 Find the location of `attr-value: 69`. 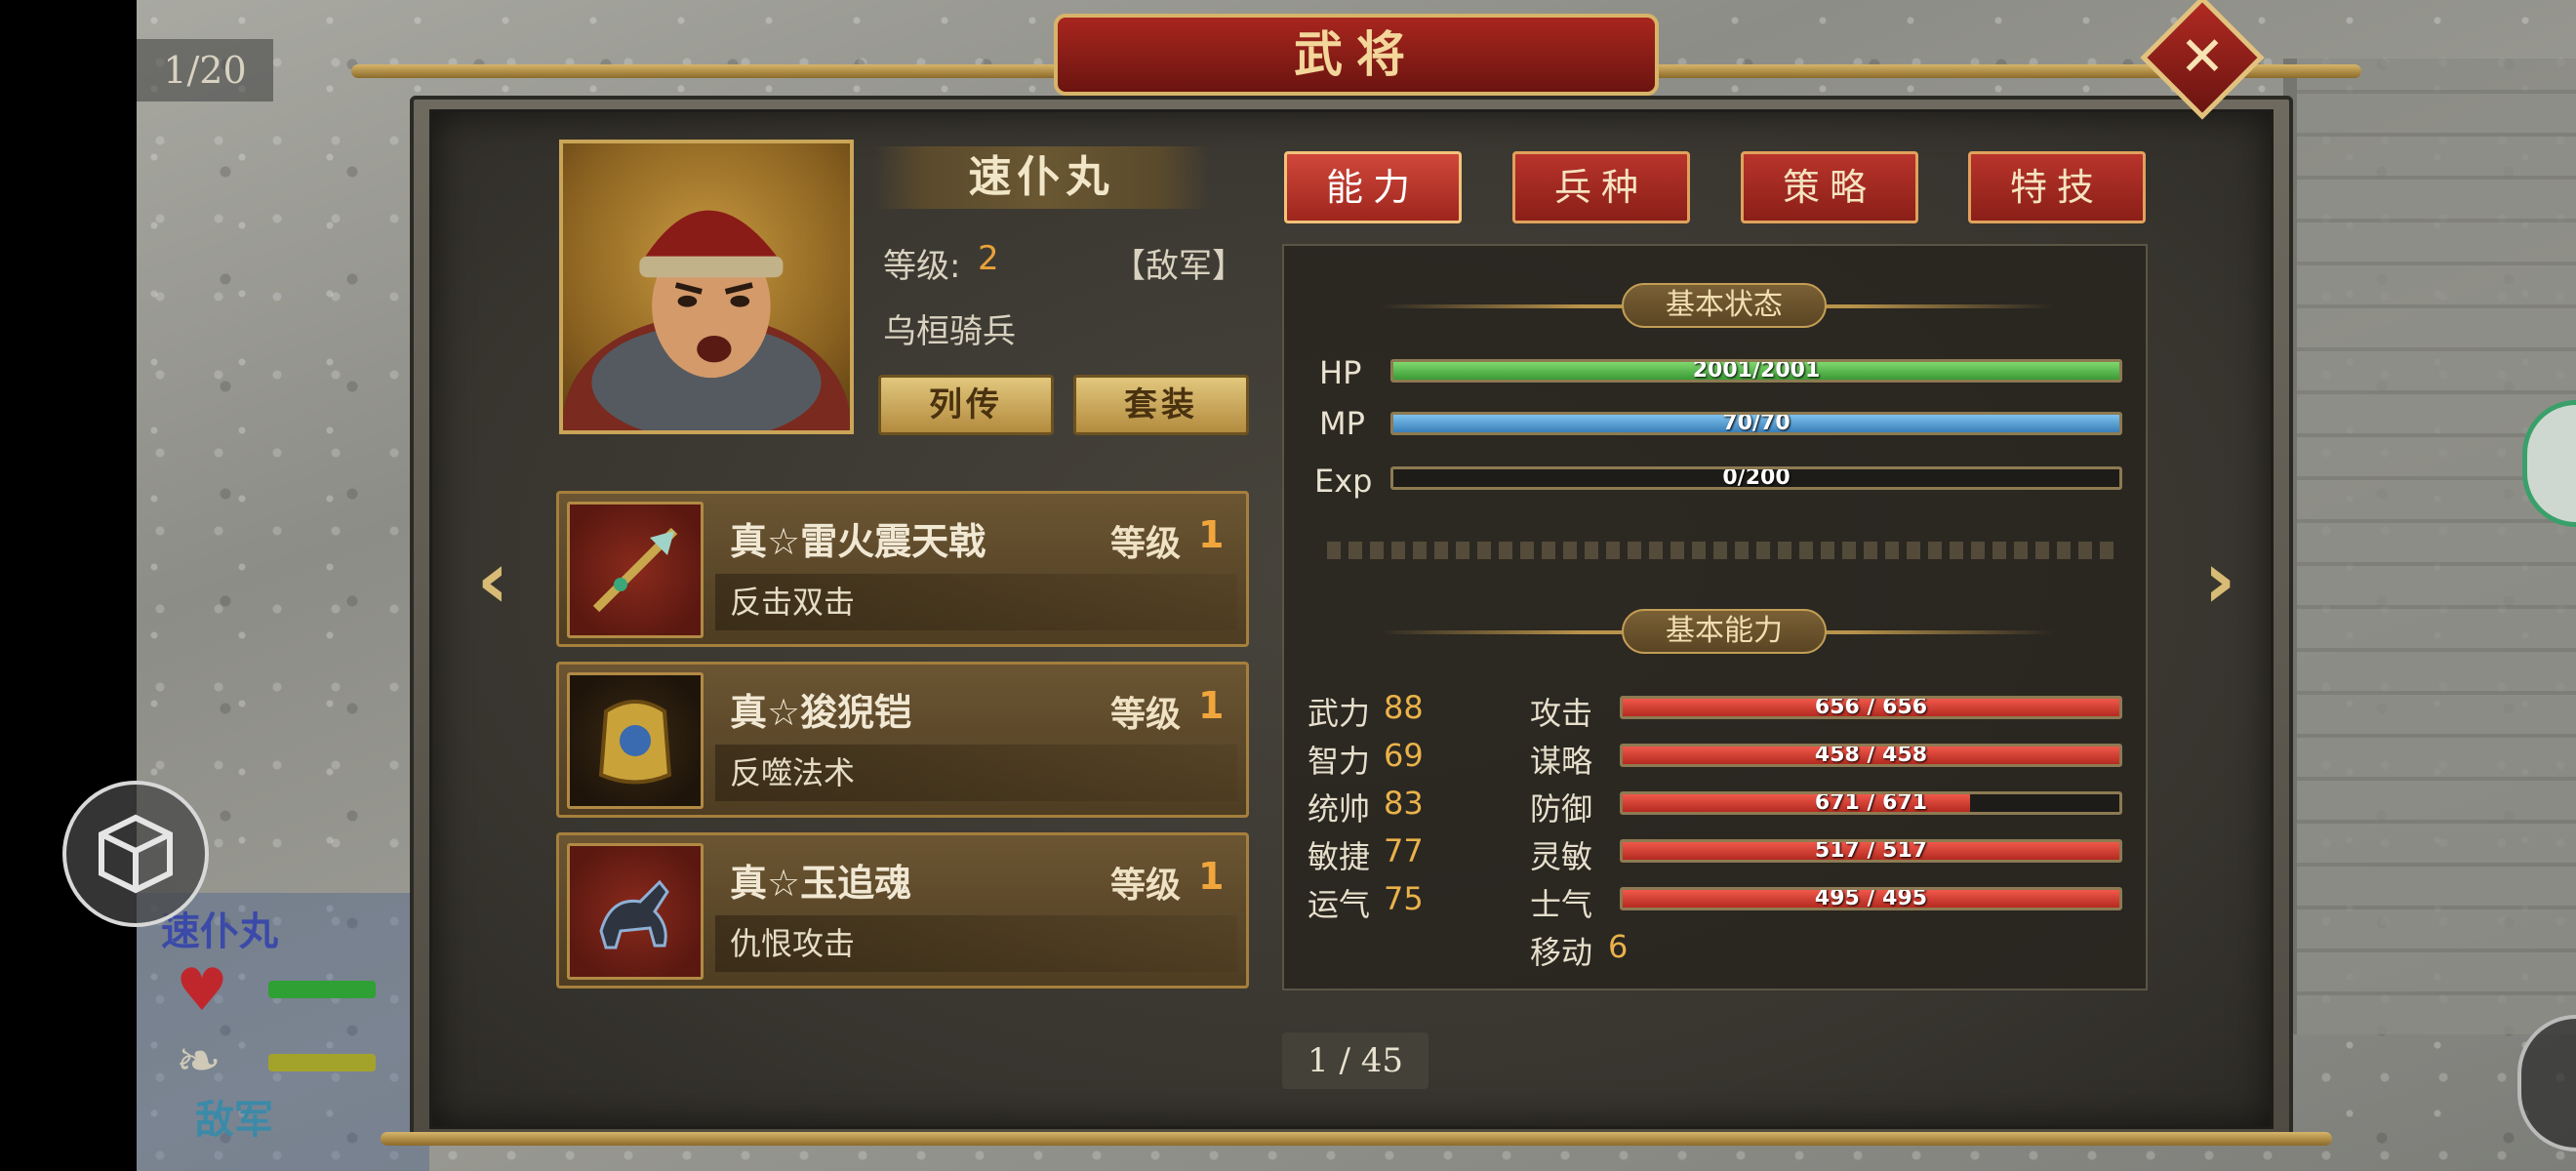

attr-value: 69 is located at coordinates (1404, 755).